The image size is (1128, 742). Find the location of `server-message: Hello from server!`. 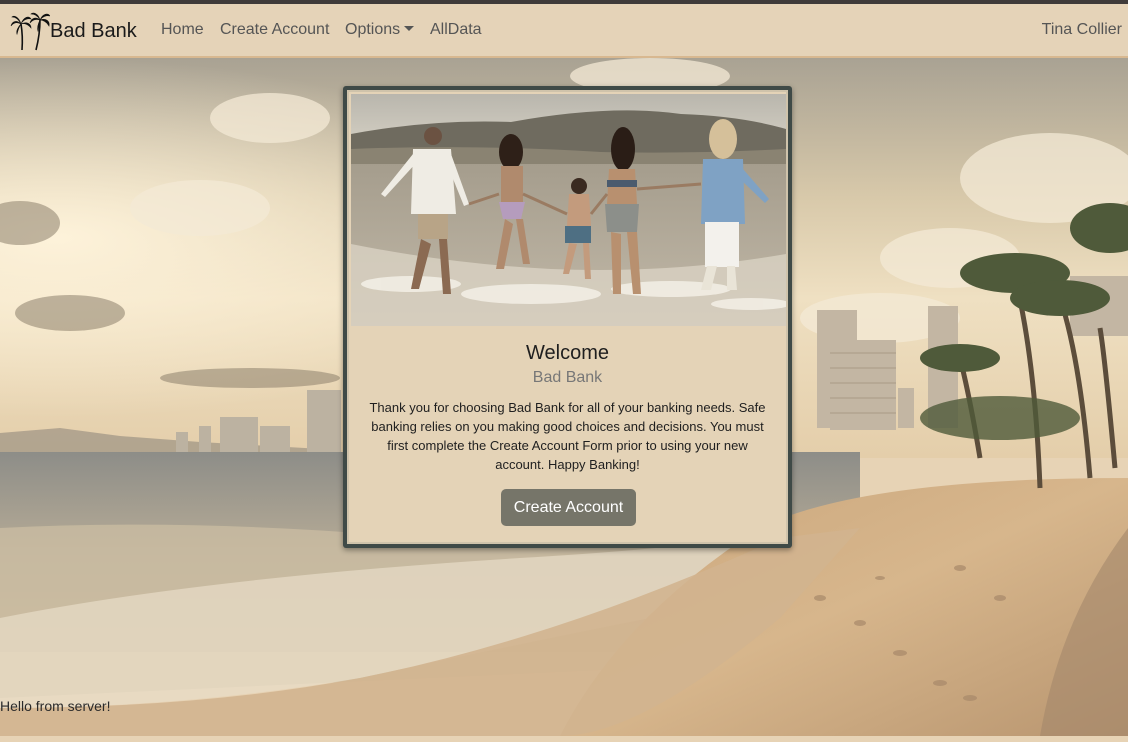

server-message: Hello from server! is located at coordinates (55, 706).